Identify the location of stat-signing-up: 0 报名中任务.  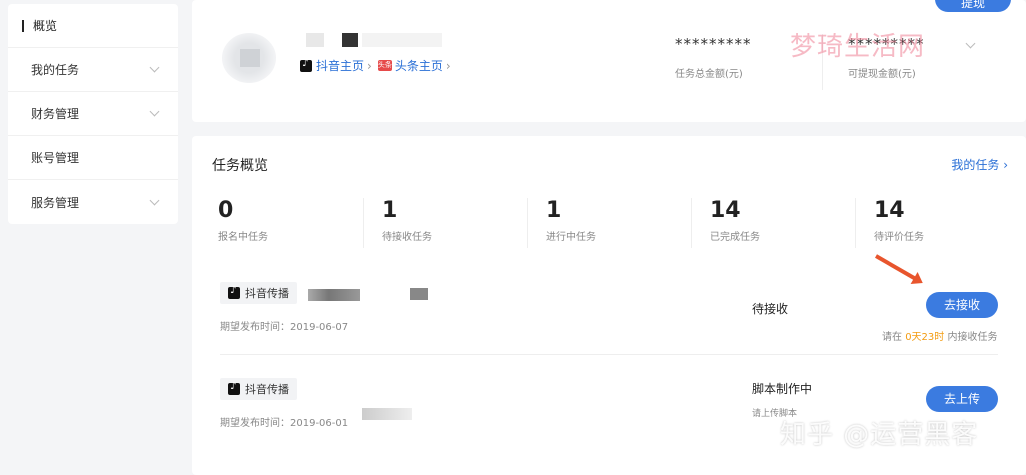
(282, 223).